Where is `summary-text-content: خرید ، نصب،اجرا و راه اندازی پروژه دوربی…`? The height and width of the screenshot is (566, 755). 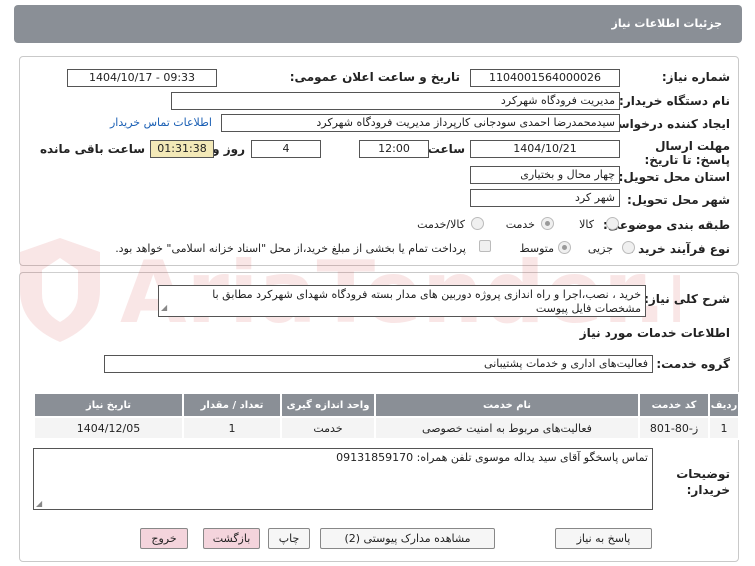
summary-text-content: خرید ، نصب،اجرا و راه اندازی پروژه دوربی… is located at coordinates (426, 301).